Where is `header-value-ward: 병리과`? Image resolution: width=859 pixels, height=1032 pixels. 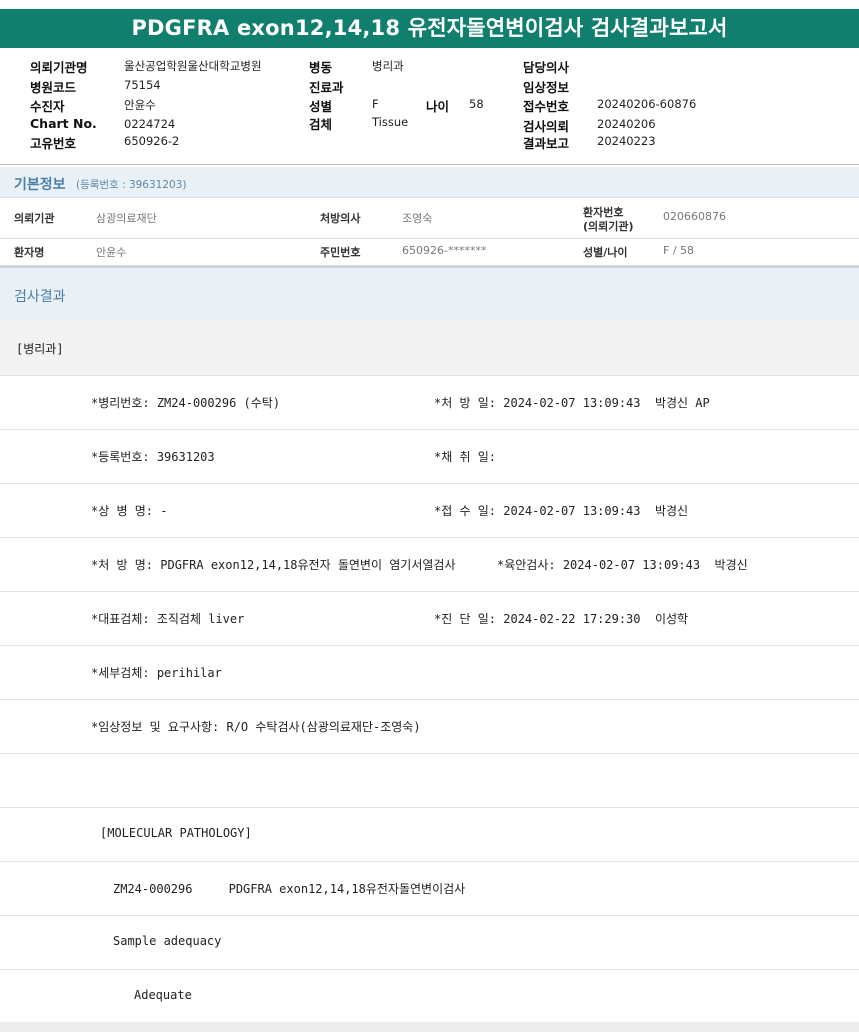
header-value-ward: 병리과 is located at coordinates (388, 66).